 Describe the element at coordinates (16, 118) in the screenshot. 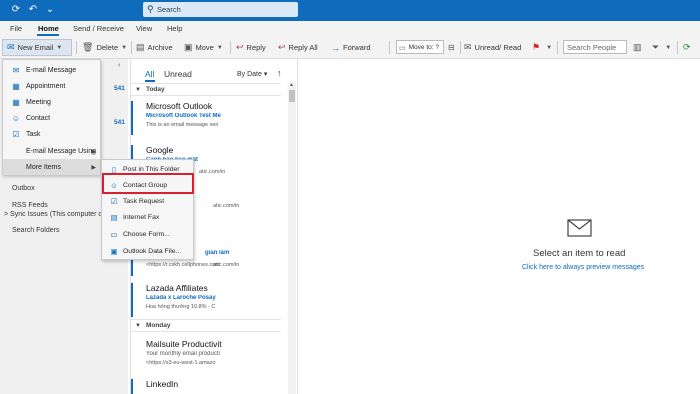

I see `contact-icon: ☺` at that location.